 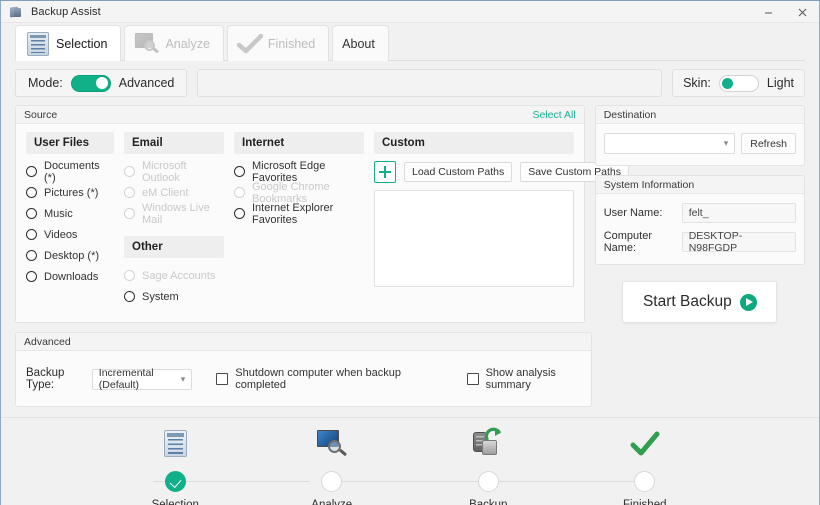 What do you see at coordinates (174, 43) in the screenshot?
I see `tab-analyze: Analyze` at bounding box center [174, 43].